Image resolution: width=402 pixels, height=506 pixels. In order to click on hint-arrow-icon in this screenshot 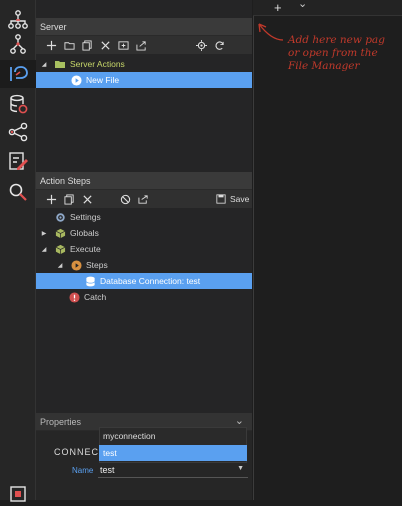, I will do `click(271, 32)`.